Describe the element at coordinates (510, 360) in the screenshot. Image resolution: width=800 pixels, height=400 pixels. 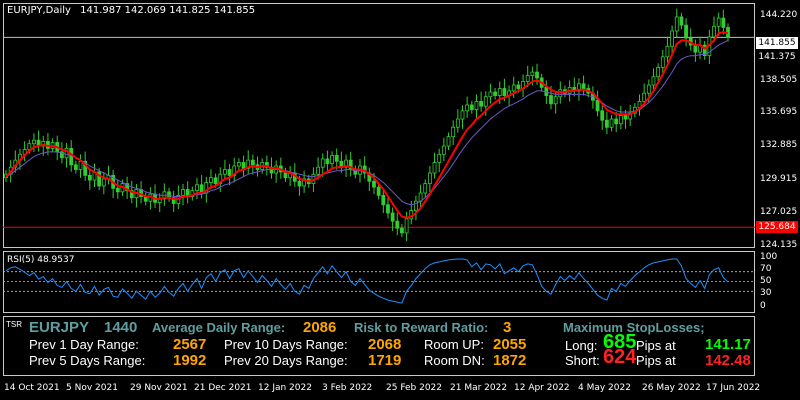
I see `room-dn-value: 1872` at that location.